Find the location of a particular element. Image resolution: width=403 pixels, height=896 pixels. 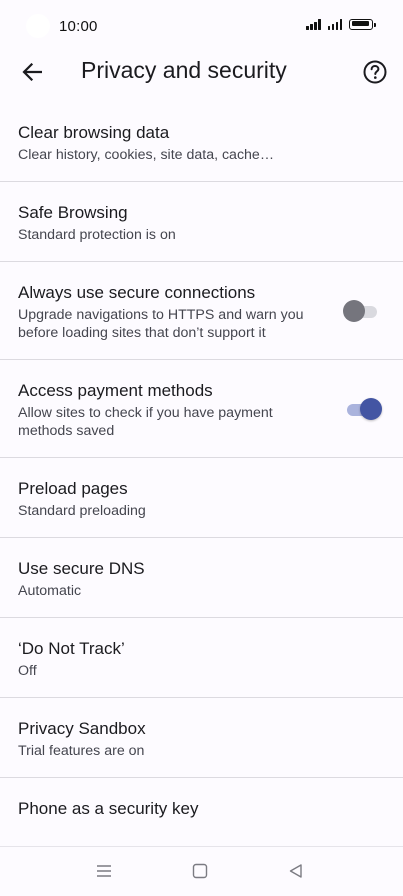

payment-methods-toggle is located at coordinates (362, 409).